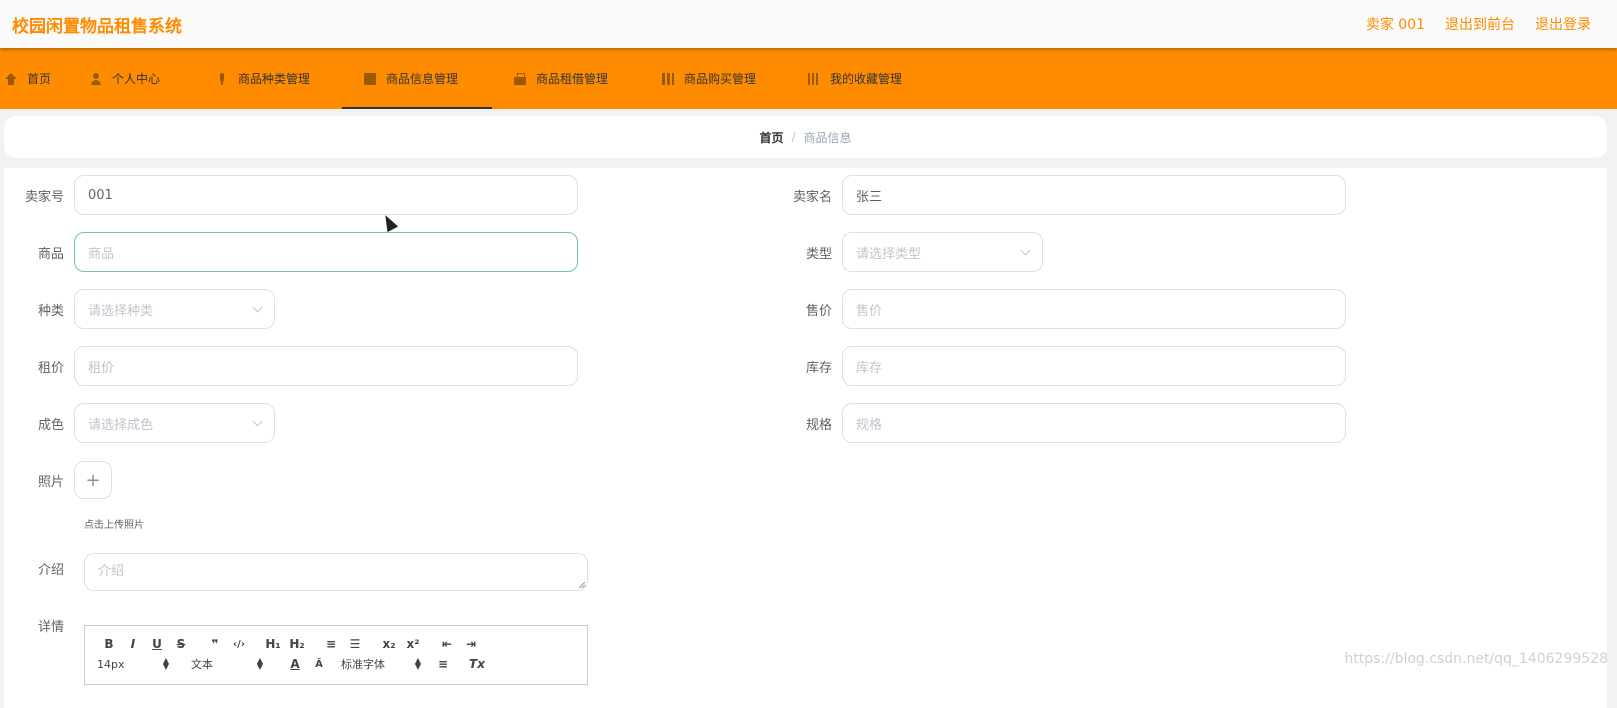 The image size is (1617, 708). What do you see at coordinates (477, 664) in the screenshot?
I see `clear-format-button: Tx` at bounding box center [477, 664].